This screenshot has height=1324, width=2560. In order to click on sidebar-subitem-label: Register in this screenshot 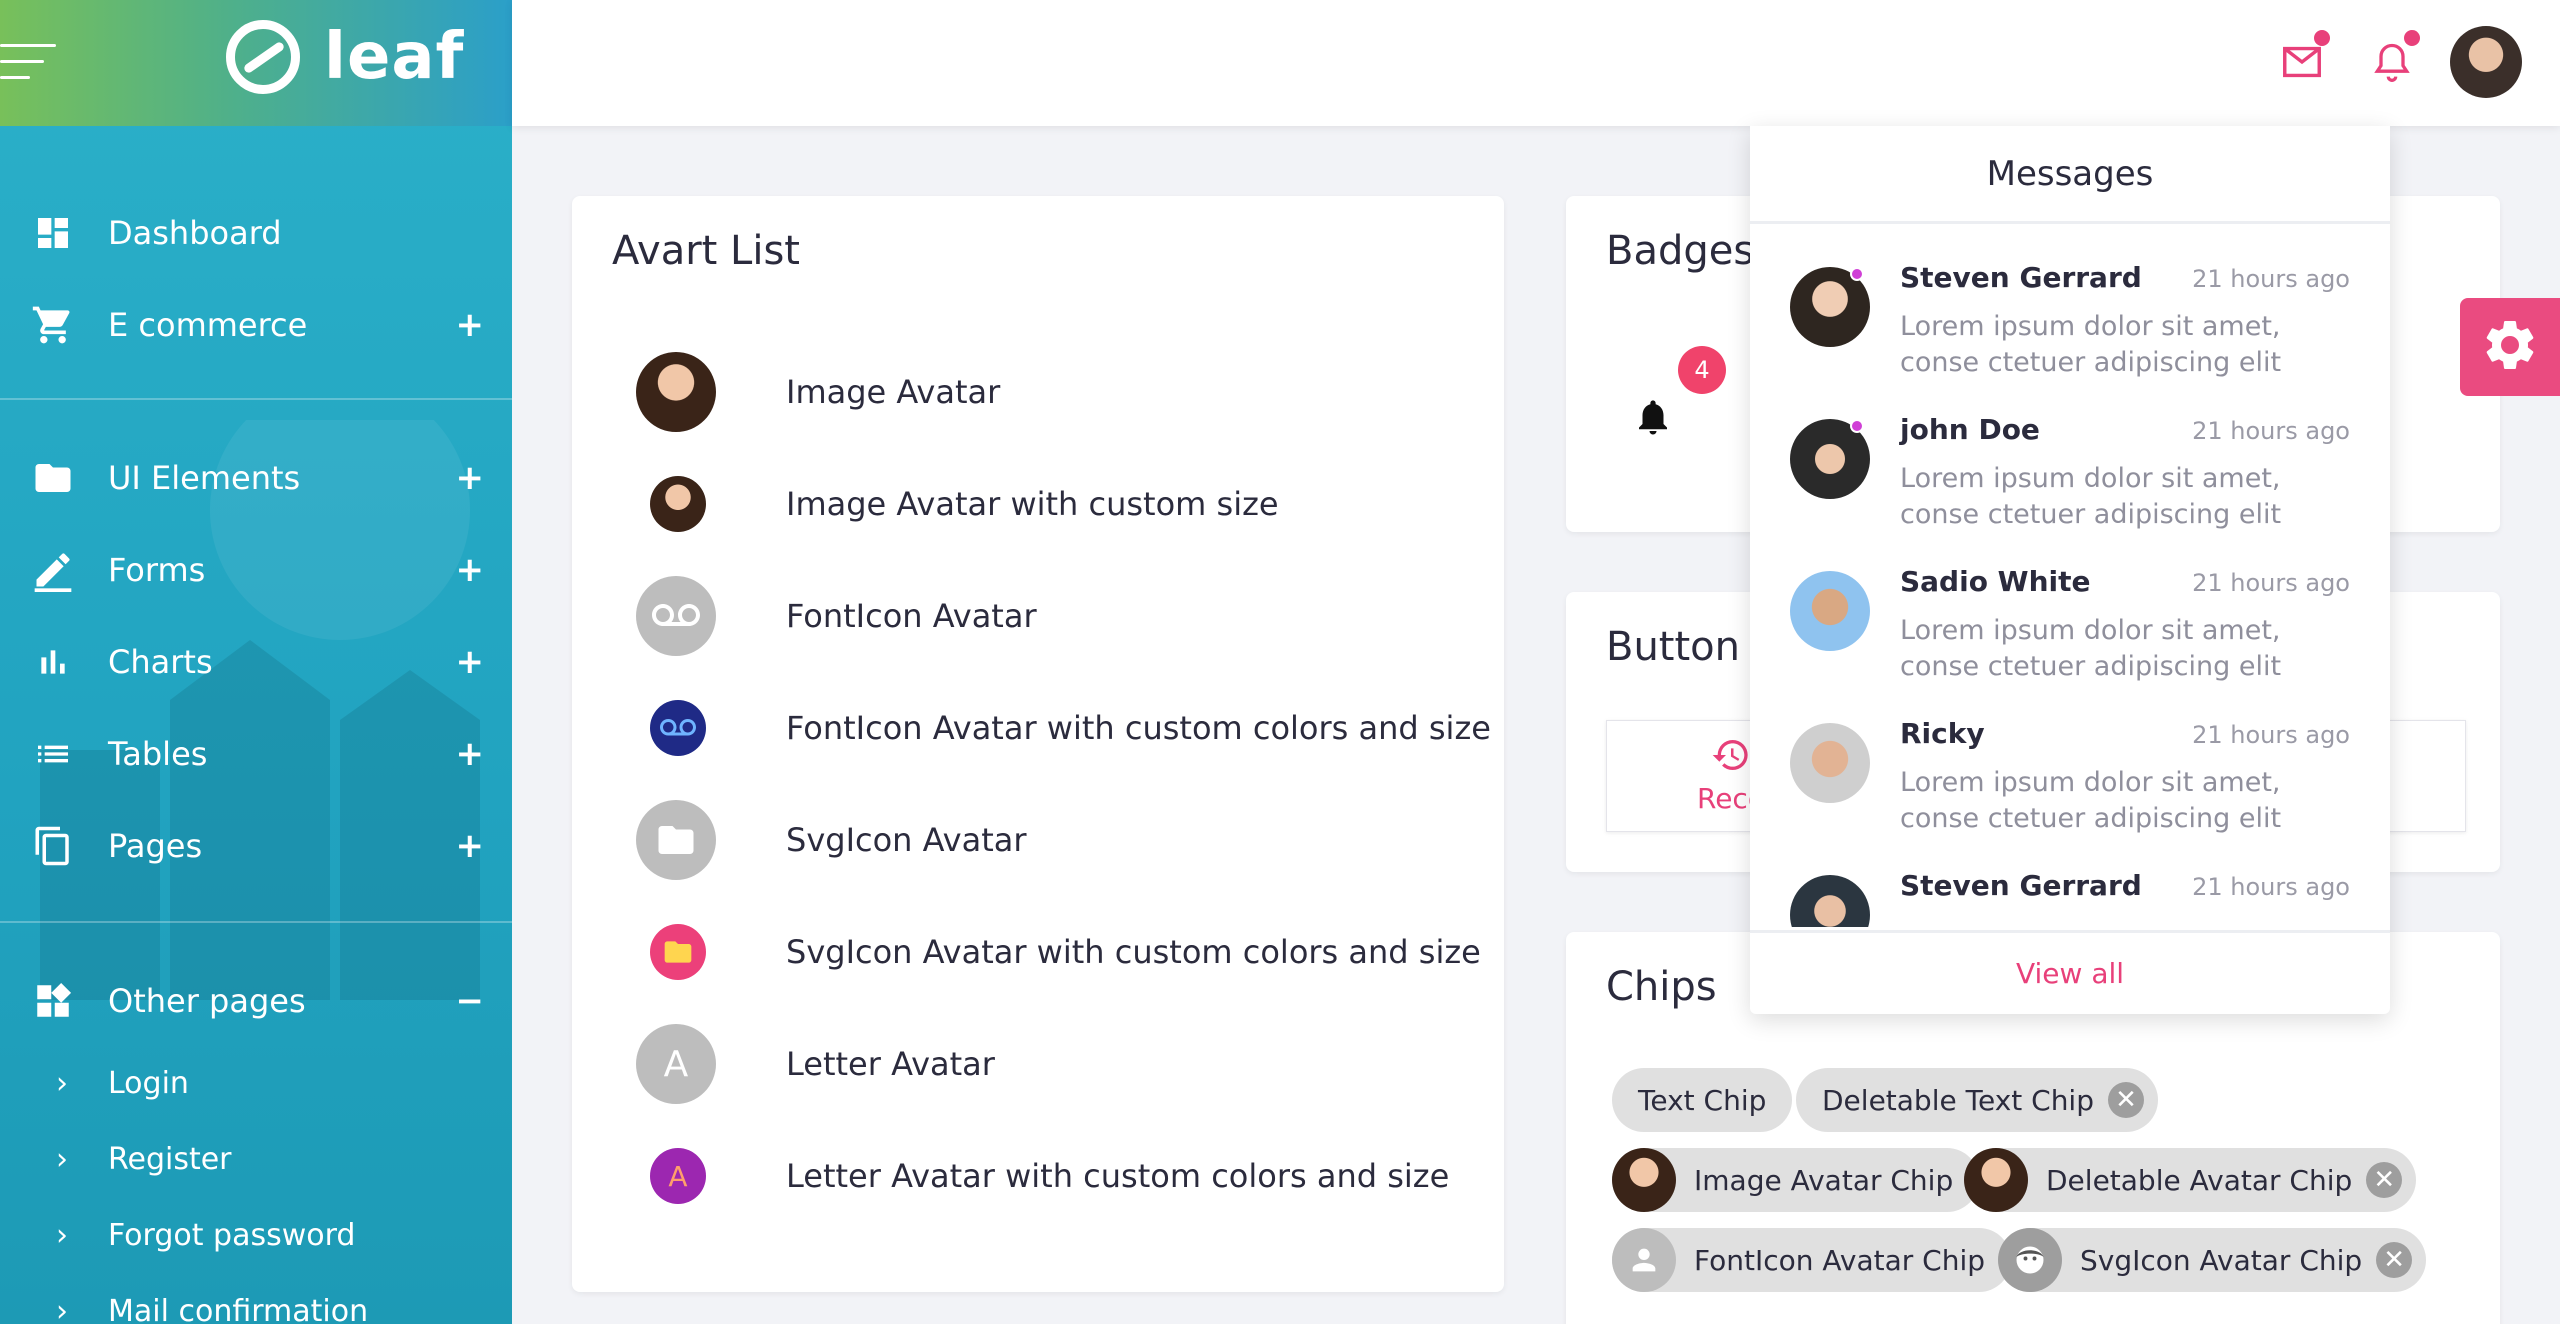, I will do `click(170, 1159)`.